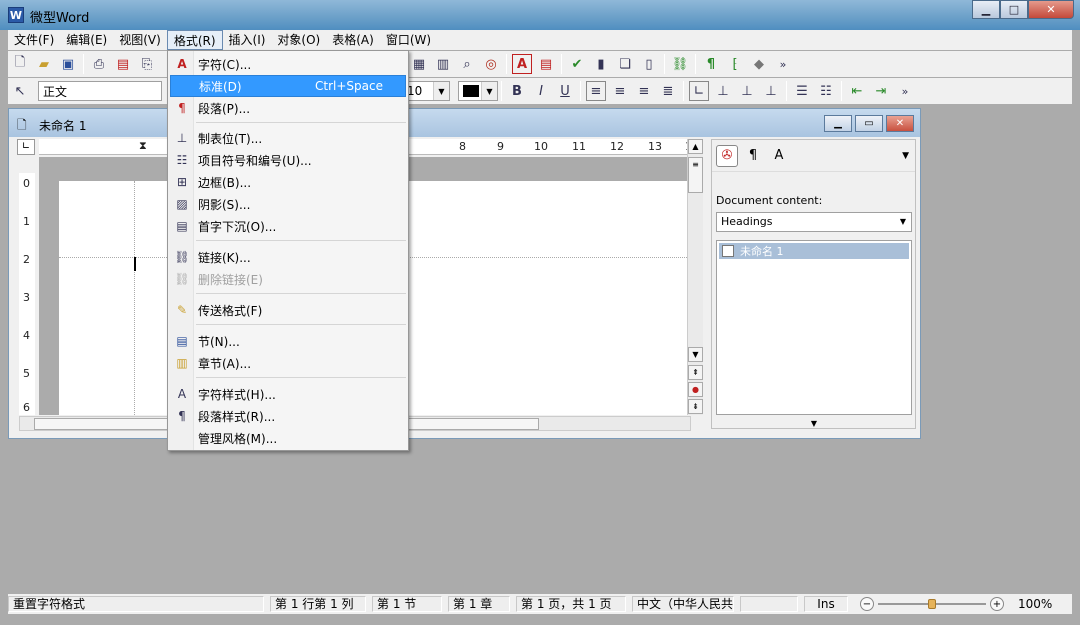  Describe the element at coordinates (596, 91) in the screenshot. I see `align-left-icon: ≡` at that location.